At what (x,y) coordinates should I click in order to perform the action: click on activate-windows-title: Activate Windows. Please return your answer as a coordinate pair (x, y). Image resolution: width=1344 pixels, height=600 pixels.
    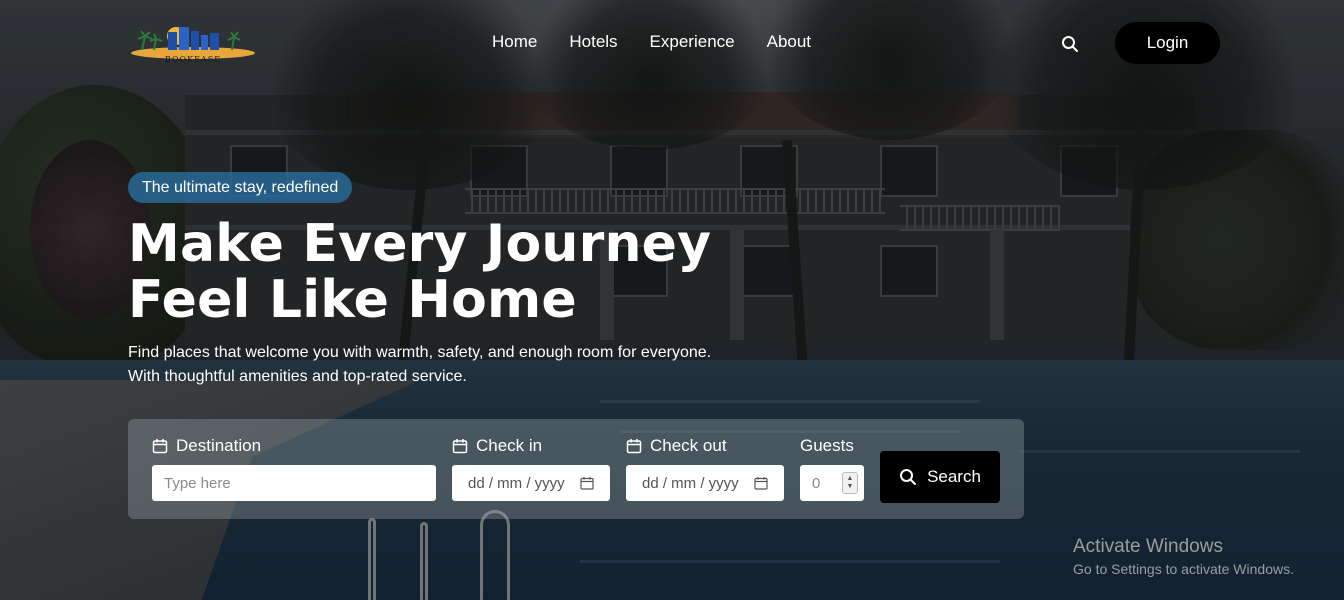
    Looking at the image, I should click on (1148, 546).